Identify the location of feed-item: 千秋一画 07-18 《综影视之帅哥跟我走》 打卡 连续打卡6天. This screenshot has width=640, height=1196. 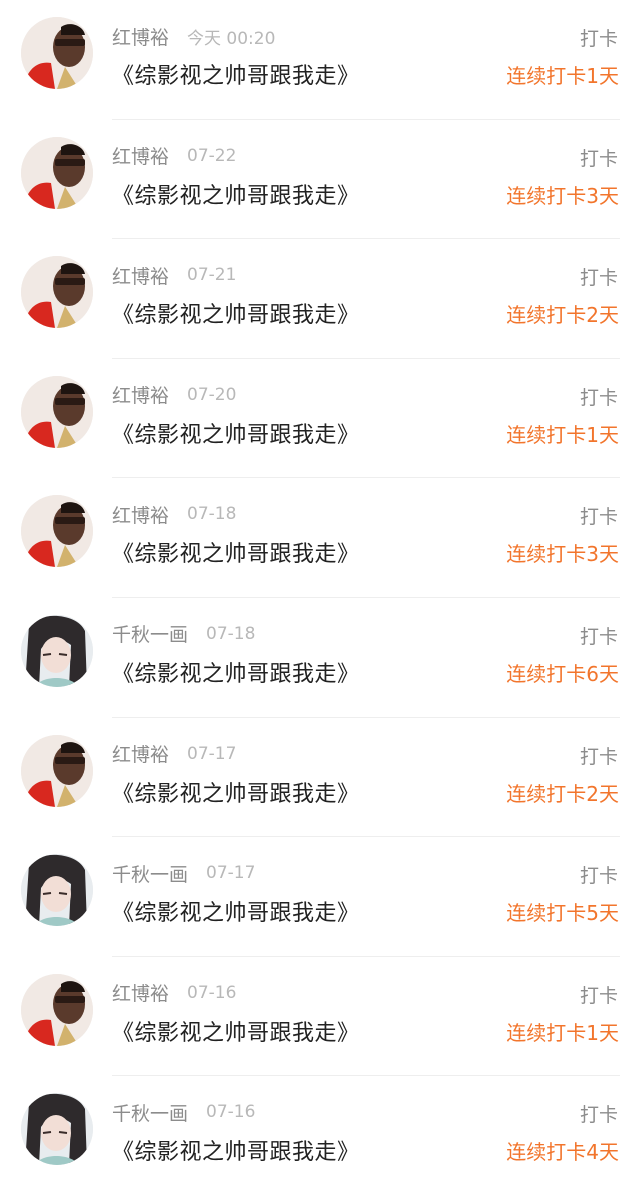
(320, 658).